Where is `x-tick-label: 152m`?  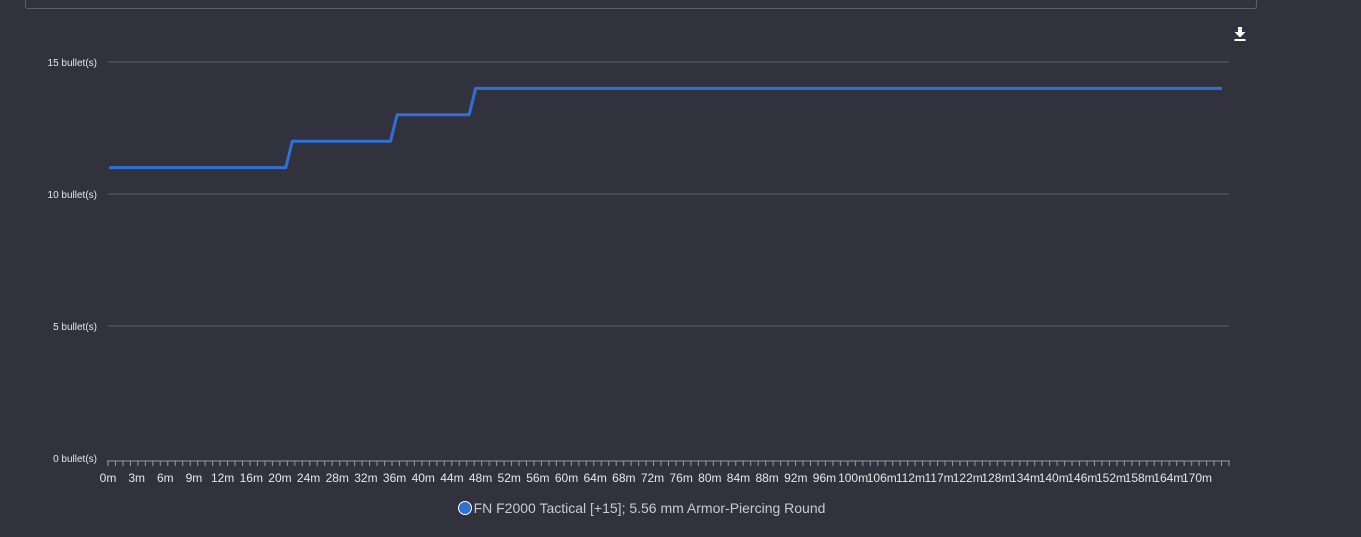
x-tick-label: 152m is located at coordinates (1111, 478).